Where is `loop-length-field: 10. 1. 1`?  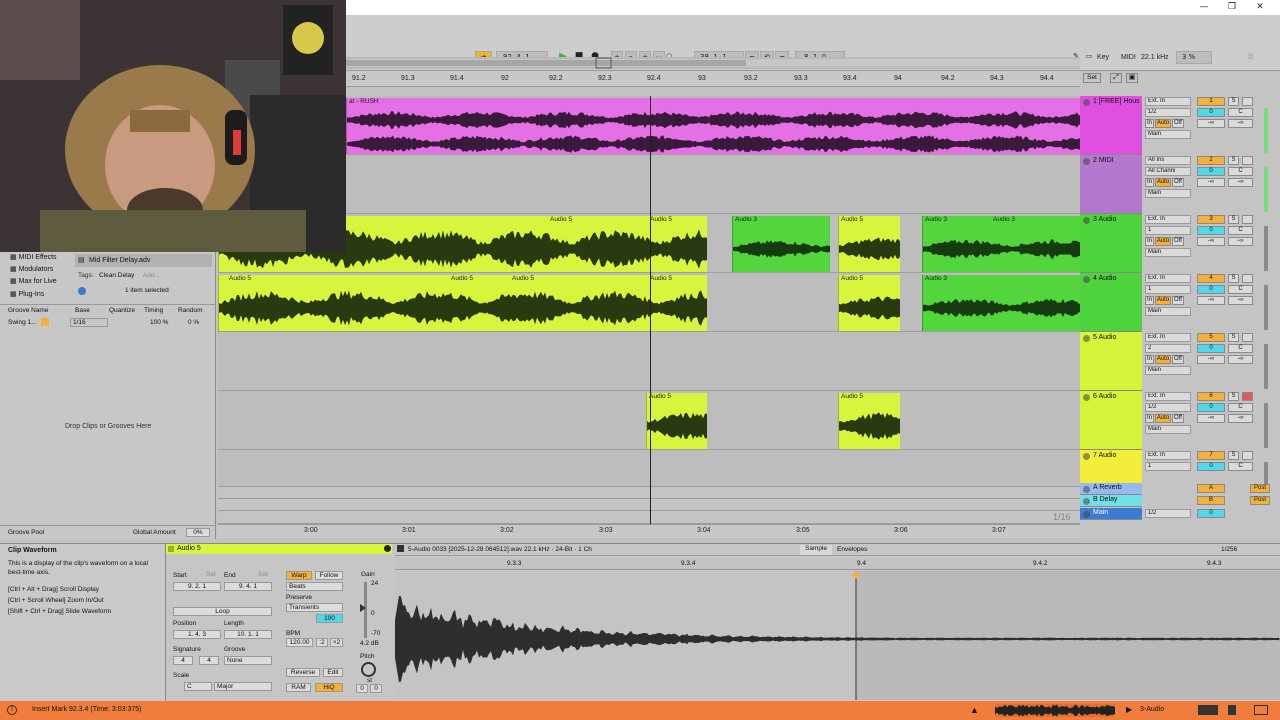 loop-length-field: 10. 1. 1 is located at coordinates (248, 634).